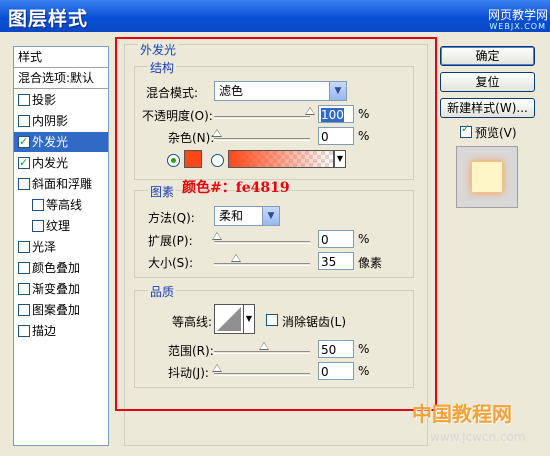 Image resolution: width=550 pixels, height=456 pixels. Describe the element at coordinates (24, 120) in the screenshot. I see `inner-shadow-checkbox` at that location.